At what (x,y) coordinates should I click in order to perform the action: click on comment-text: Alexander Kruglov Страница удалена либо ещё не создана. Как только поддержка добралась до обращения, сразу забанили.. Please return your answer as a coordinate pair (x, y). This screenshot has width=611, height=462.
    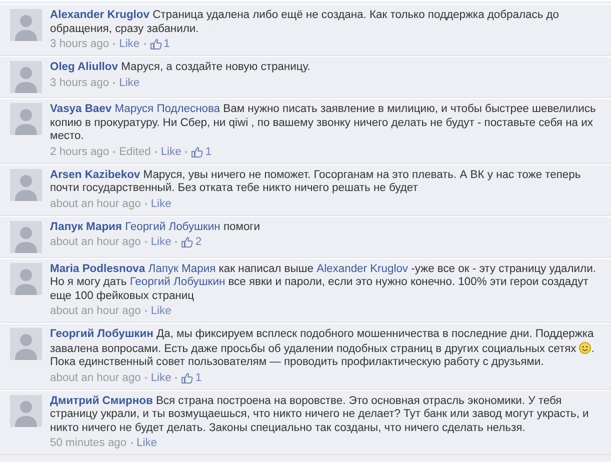
    Looking at the image, I should click on (305, 22).